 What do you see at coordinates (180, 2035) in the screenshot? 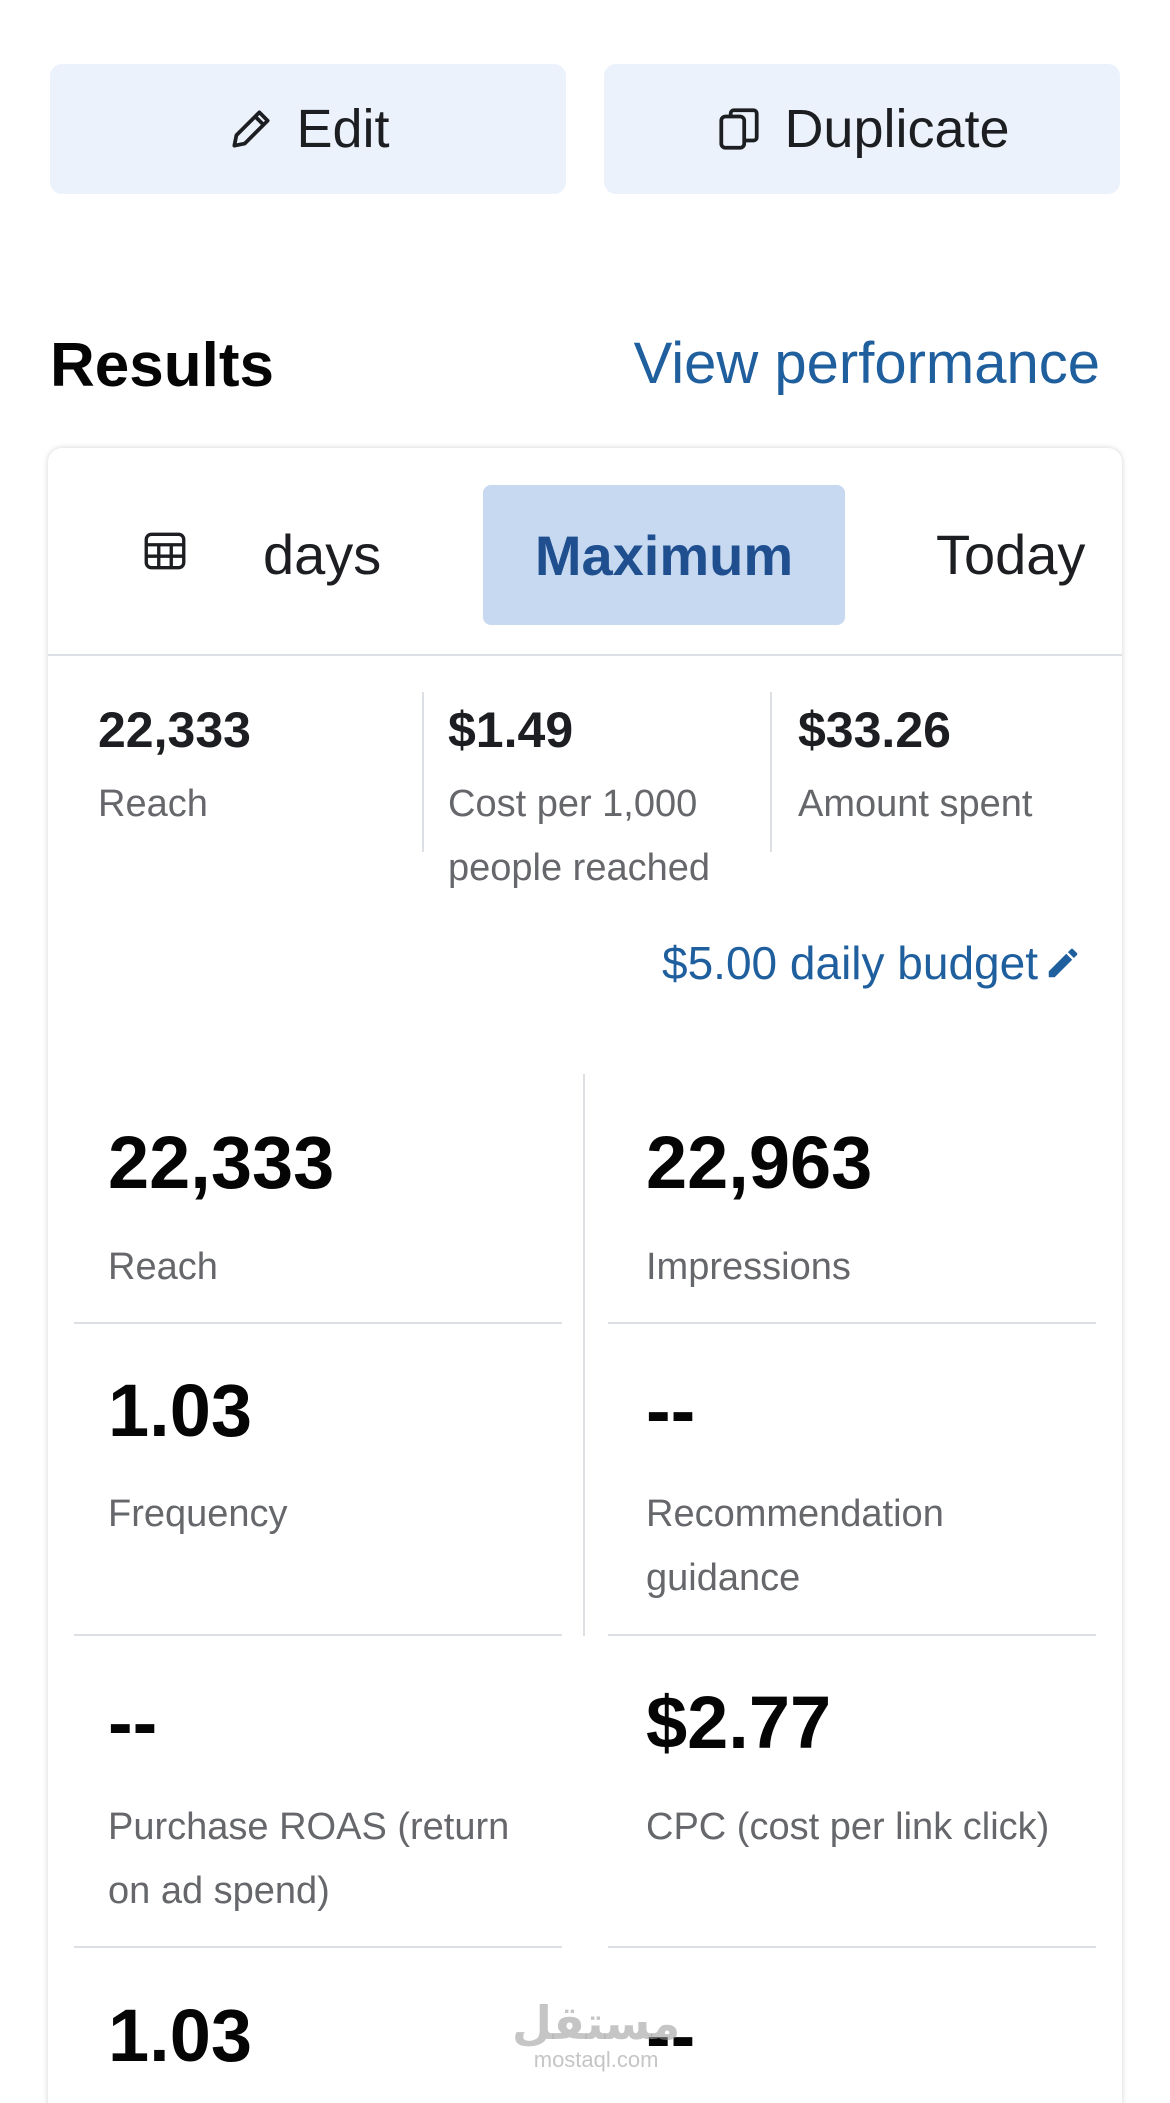
I see `metric-value: 1.03` at bounding box center [180, 2035].